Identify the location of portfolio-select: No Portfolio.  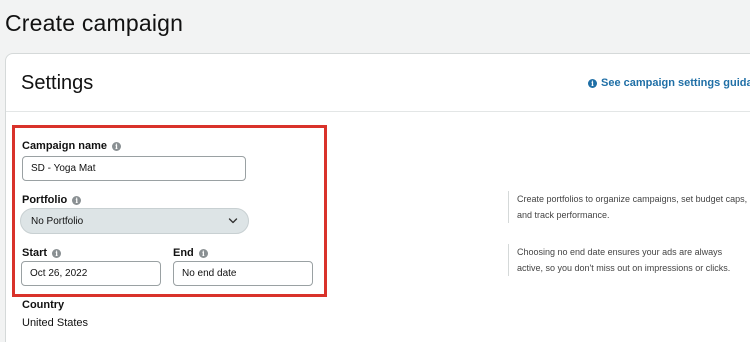
(134, 221).